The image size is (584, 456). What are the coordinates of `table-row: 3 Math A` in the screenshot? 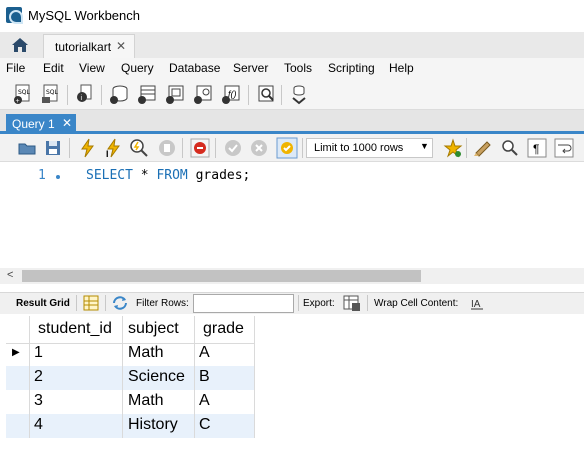 It's located at (130, 402).